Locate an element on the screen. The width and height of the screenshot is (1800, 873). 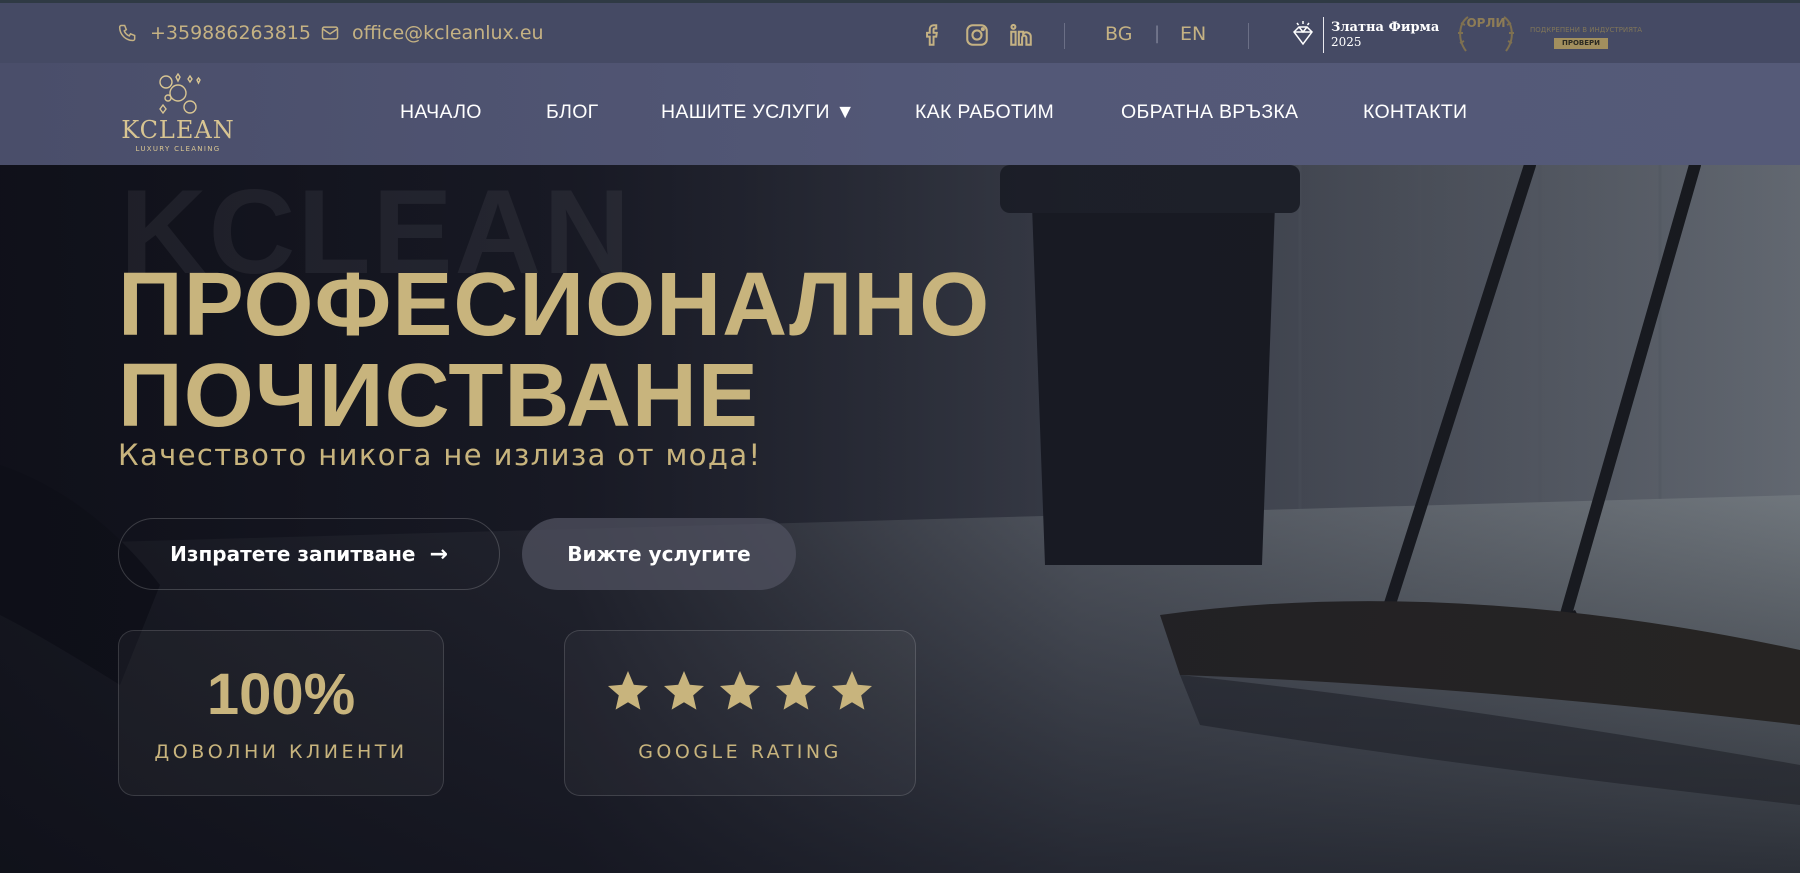
clients-value: 100% is located at coordinates (281, 694).